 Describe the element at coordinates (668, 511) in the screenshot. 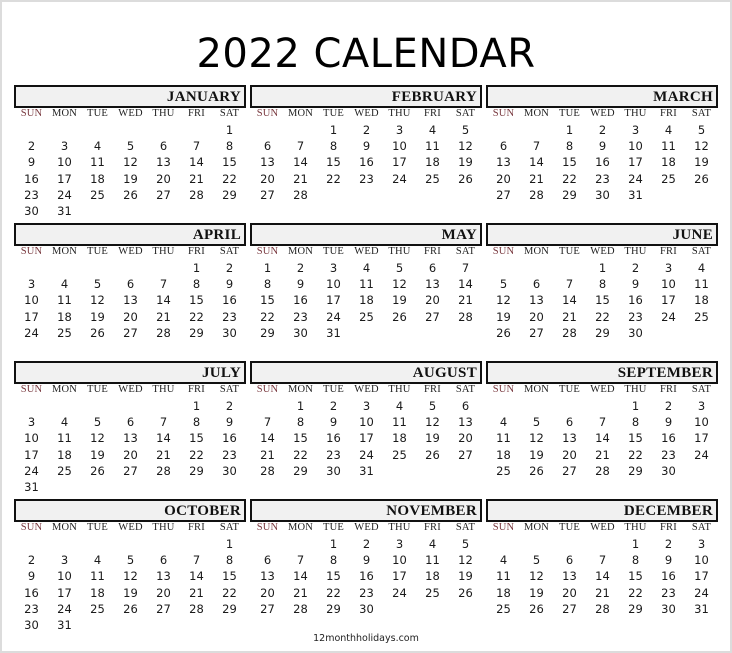

I see `month-name: DECEMBER` at that location.